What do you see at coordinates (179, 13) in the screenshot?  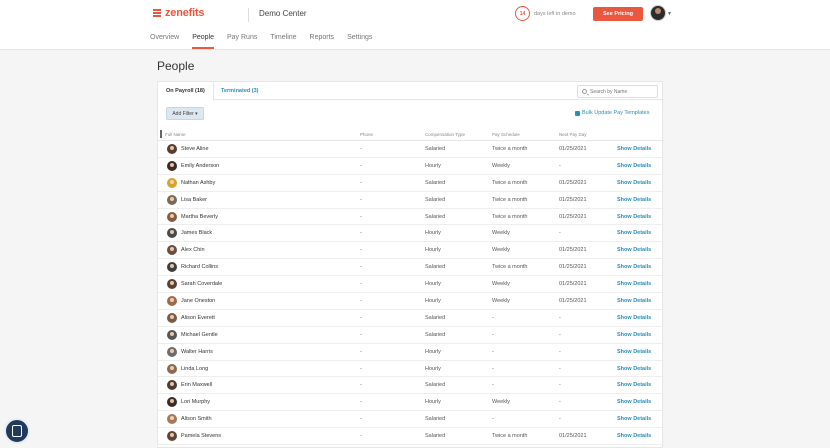 I see `zenefits-logo: zenefits` at bounding box center [179, 13].